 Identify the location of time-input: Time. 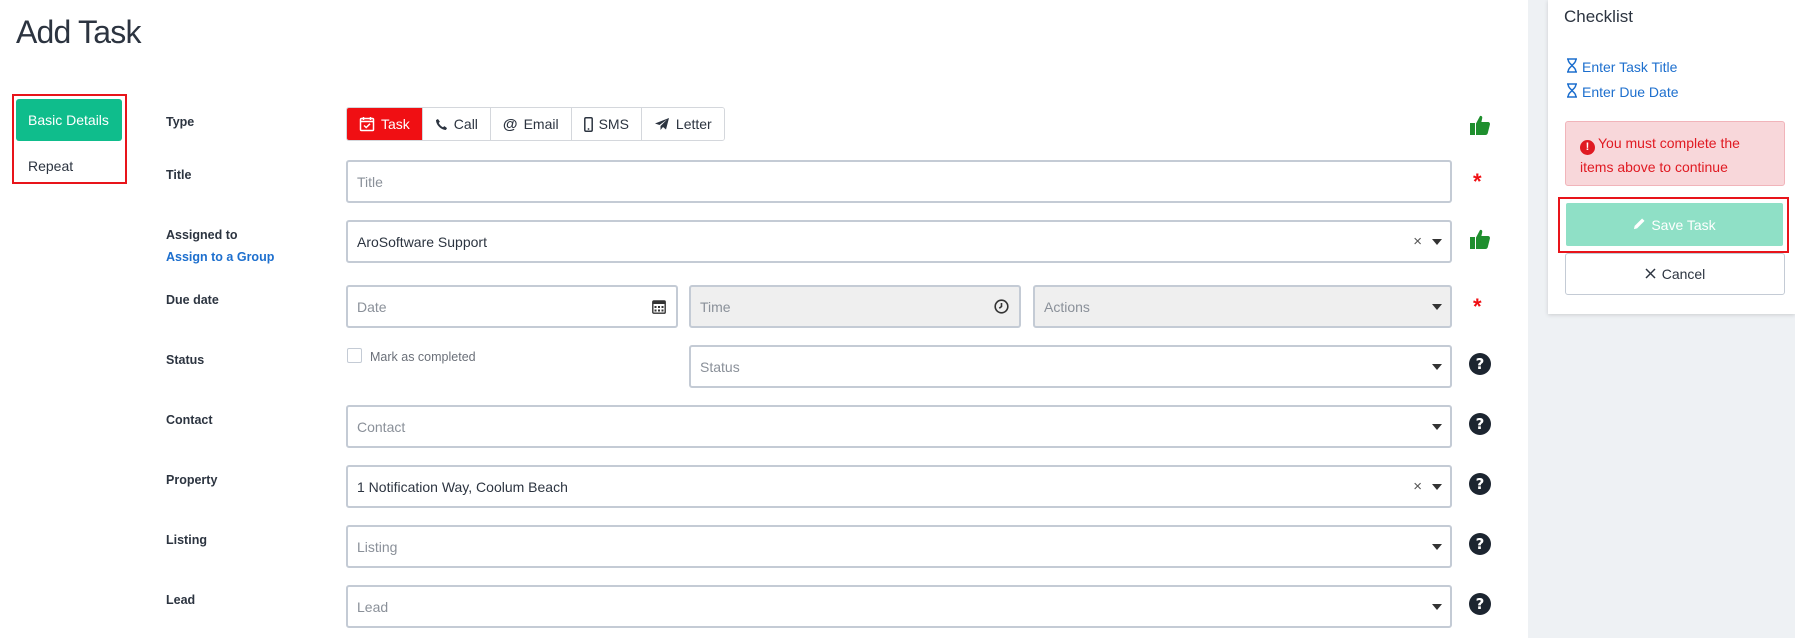
(855, 306).